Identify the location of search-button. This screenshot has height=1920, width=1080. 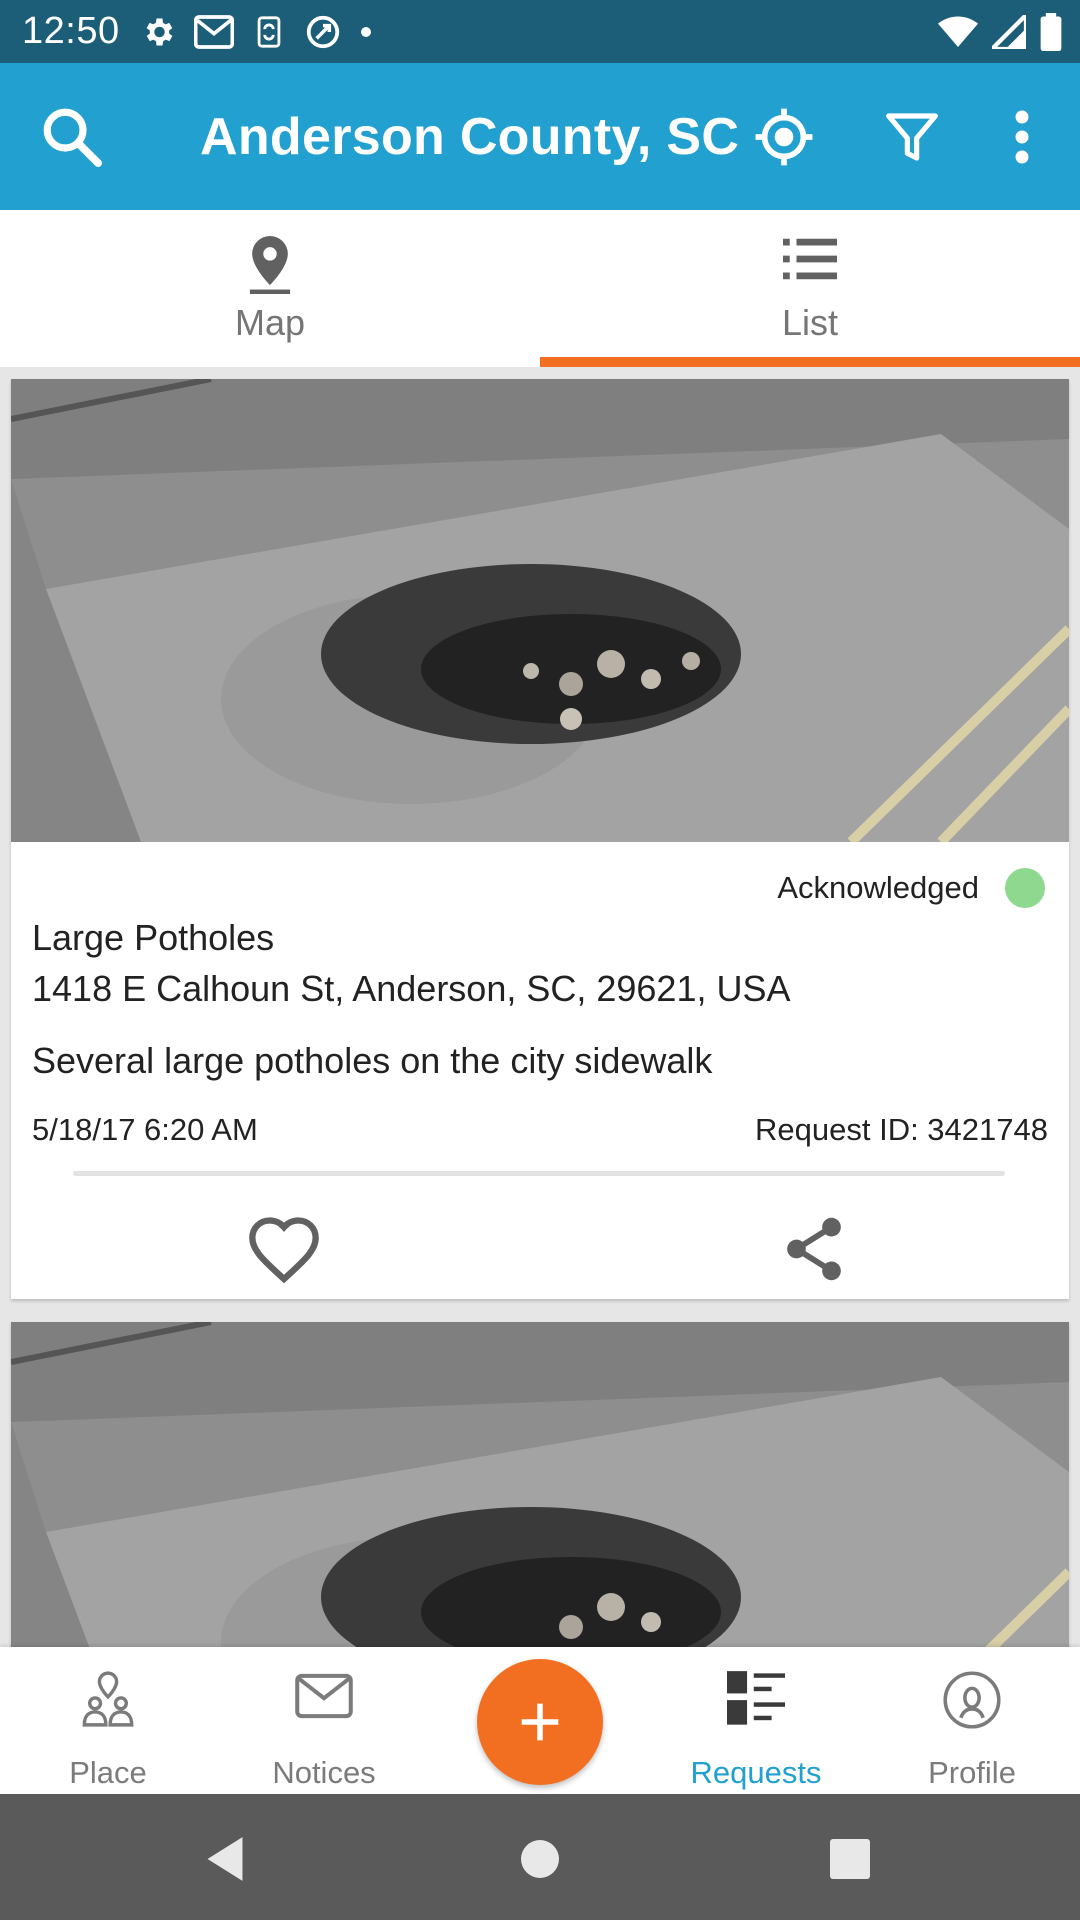
(72, 137).